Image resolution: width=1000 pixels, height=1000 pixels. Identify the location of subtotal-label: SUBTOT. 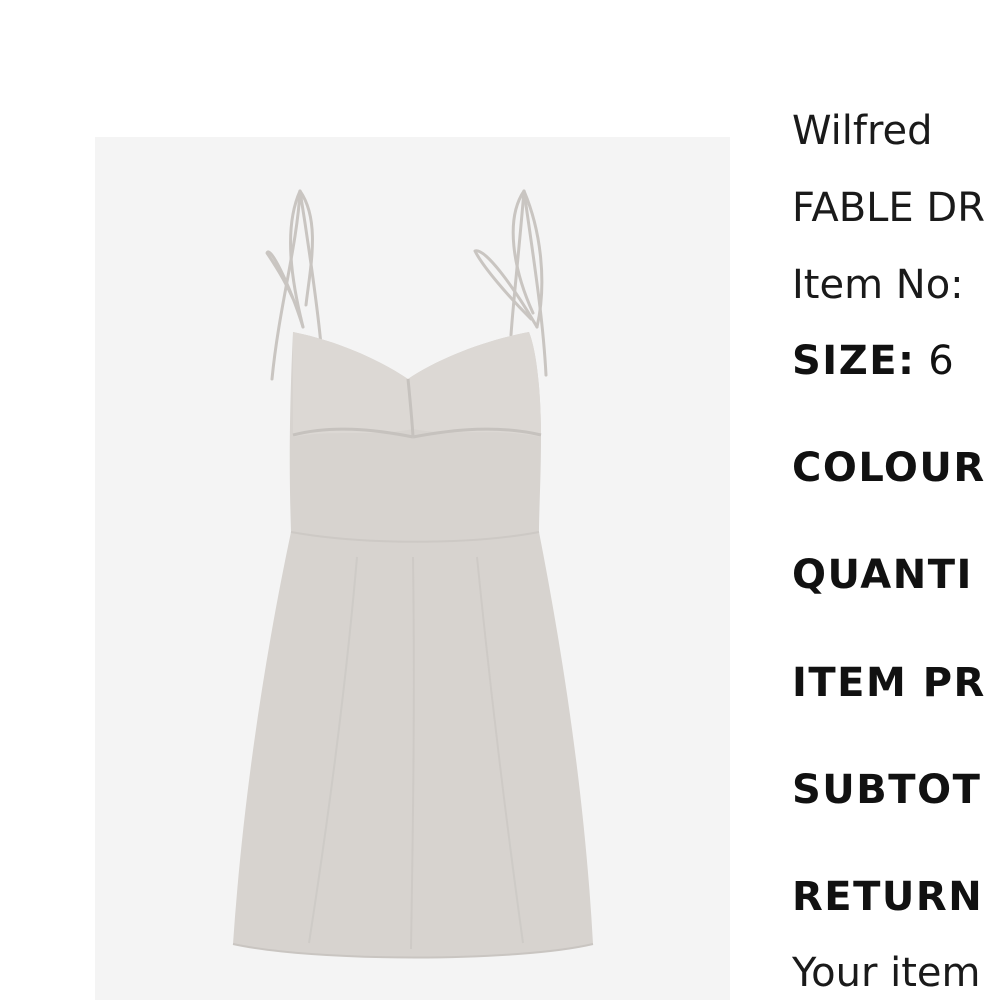
(887, 790).